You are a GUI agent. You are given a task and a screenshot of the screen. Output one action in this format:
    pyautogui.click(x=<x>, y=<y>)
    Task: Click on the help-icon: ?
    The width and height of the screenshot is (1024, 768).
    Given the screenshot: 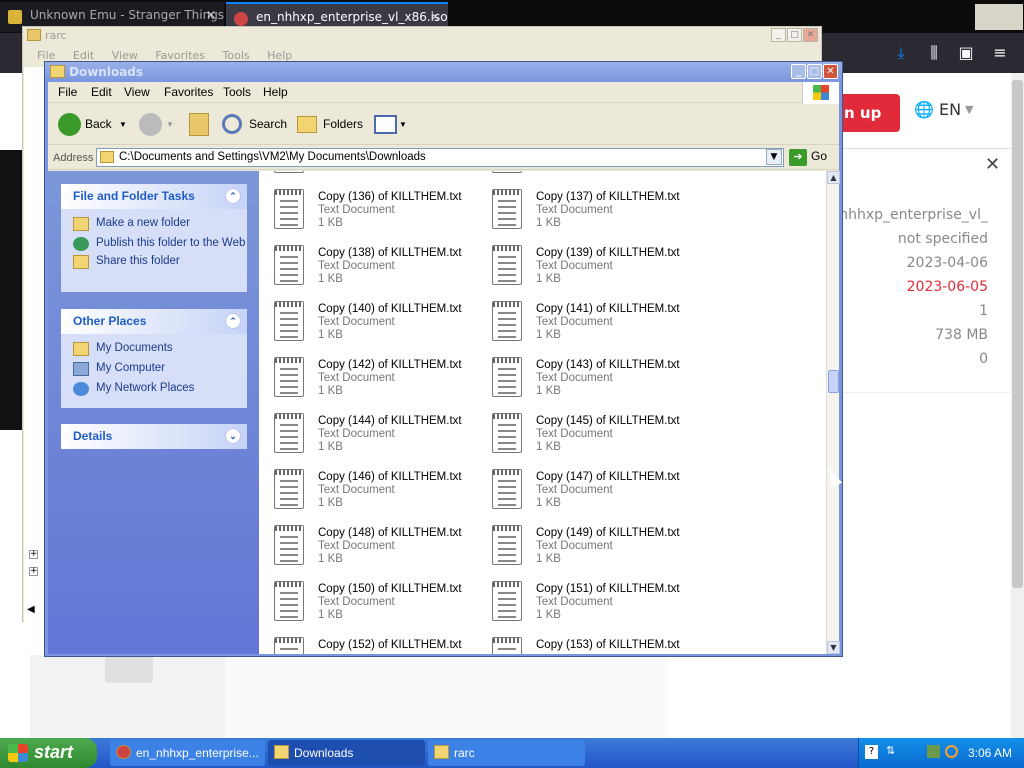 What is the action you would take?
    pyautogui.click(x=871, y=752)
    